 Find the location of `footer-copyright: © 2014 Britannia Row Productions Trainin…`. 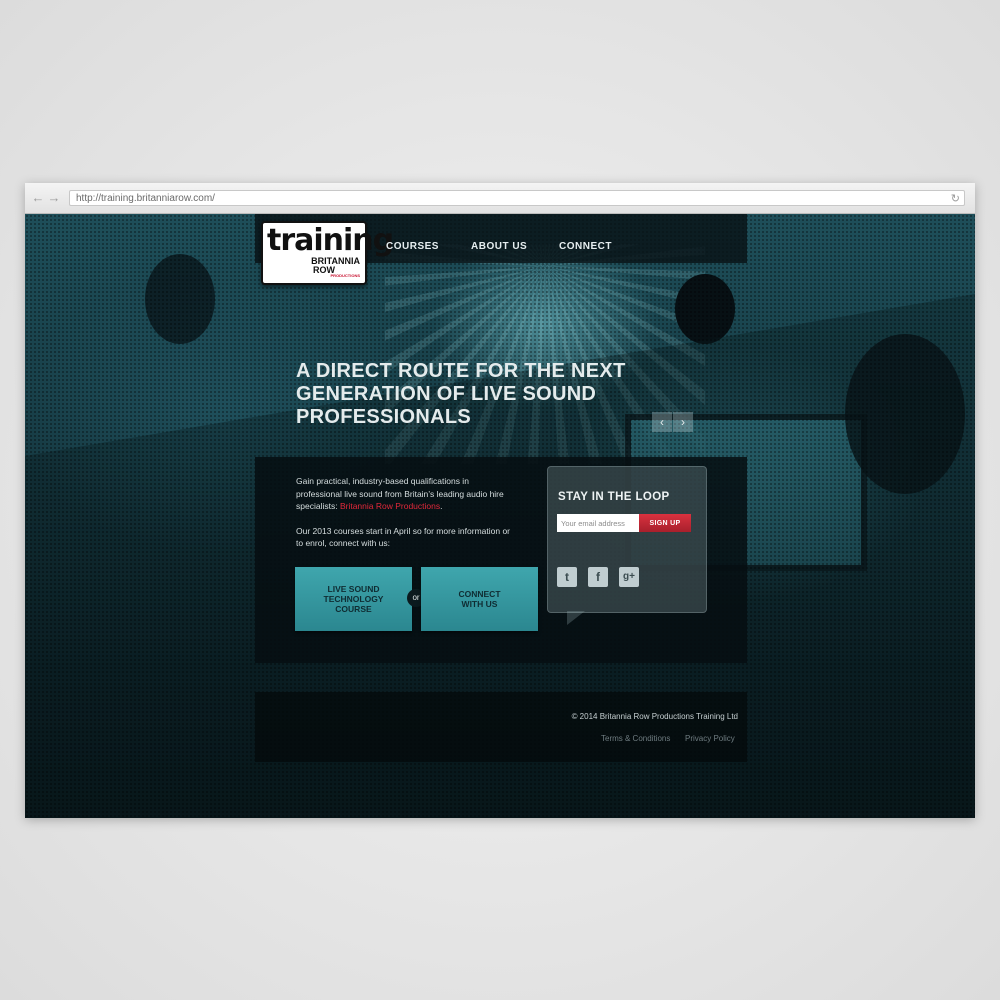

footer-copyright: © 2014 Britannia Row Productions Trainin… is located at coordinates (654, 716).